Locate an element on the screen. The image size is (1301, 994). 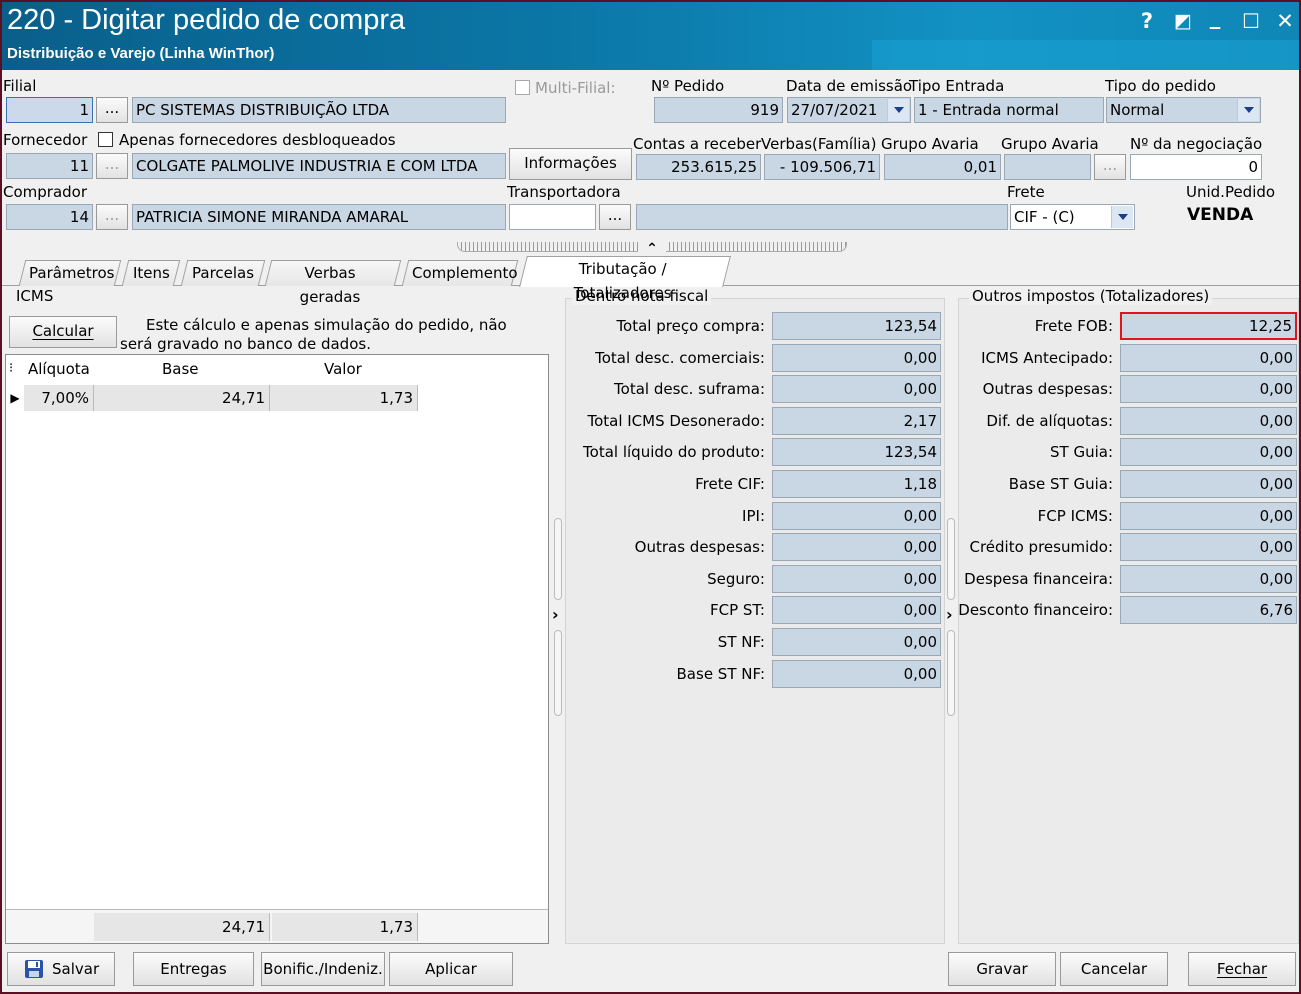
tab-itens: Itens is located at coordinates (151, 273).